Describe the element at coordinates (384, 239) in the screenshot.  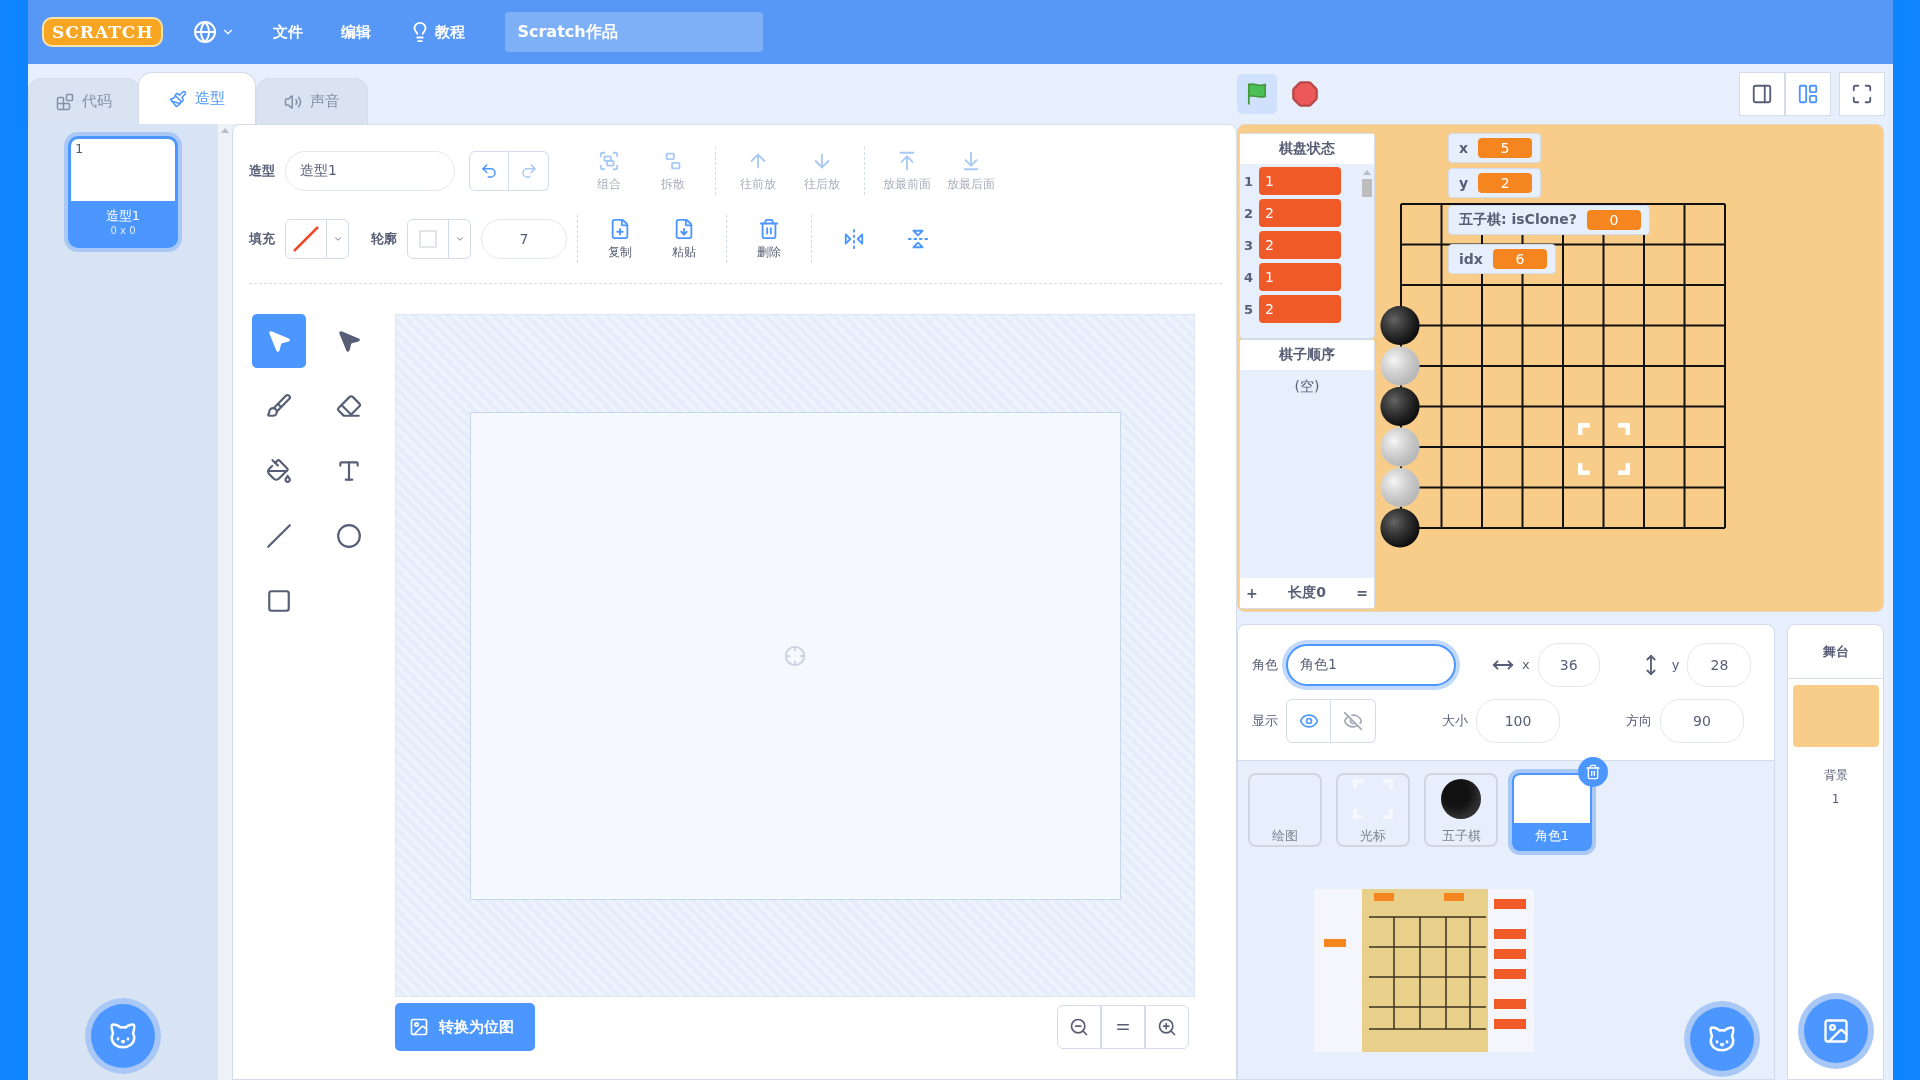
I see `outline-label: 轮廓` at that location.